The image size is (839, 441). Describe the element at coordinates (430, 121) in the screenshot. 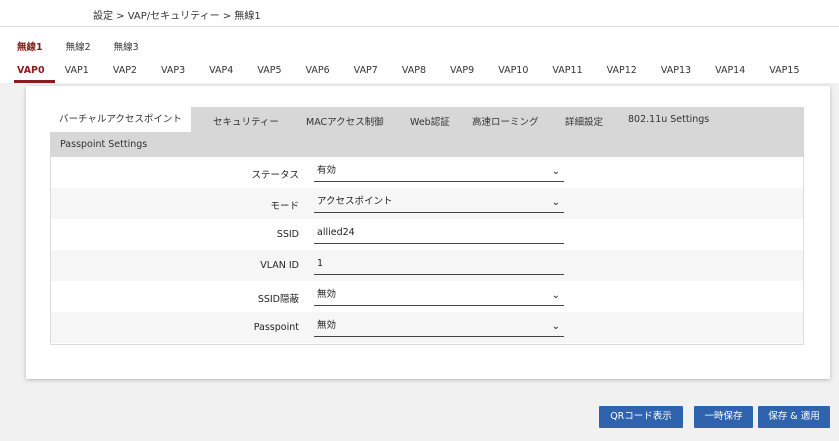

I see `tab-web-auth: Web認証` at that location.